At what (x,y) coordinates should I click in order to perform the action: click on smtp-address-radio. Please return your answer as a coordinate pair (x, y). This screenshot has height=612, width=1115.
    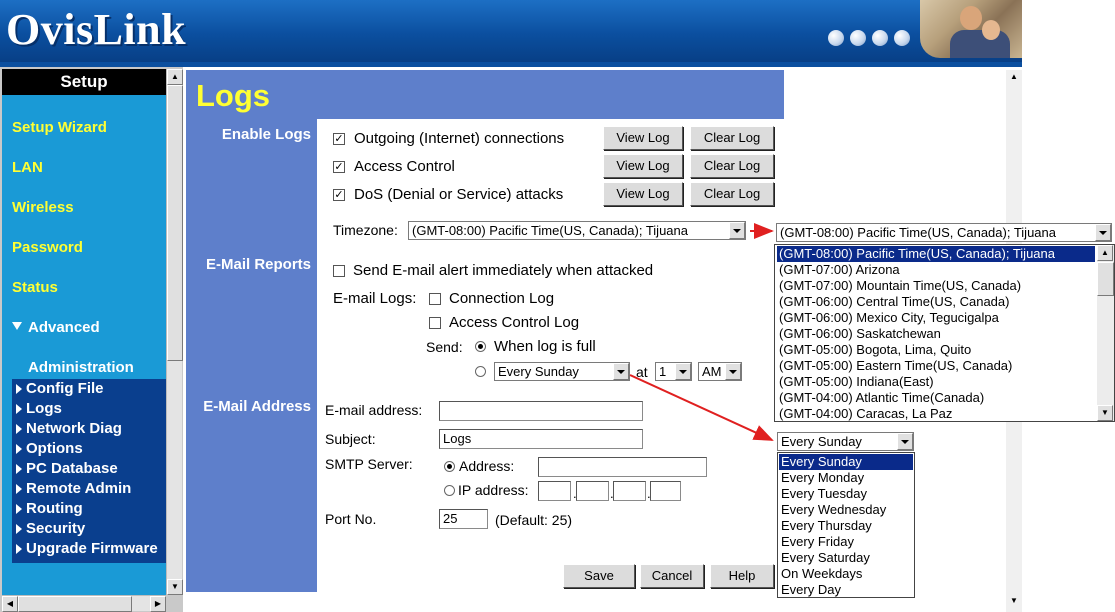
    Looking at the image, I should click on (449, 466).